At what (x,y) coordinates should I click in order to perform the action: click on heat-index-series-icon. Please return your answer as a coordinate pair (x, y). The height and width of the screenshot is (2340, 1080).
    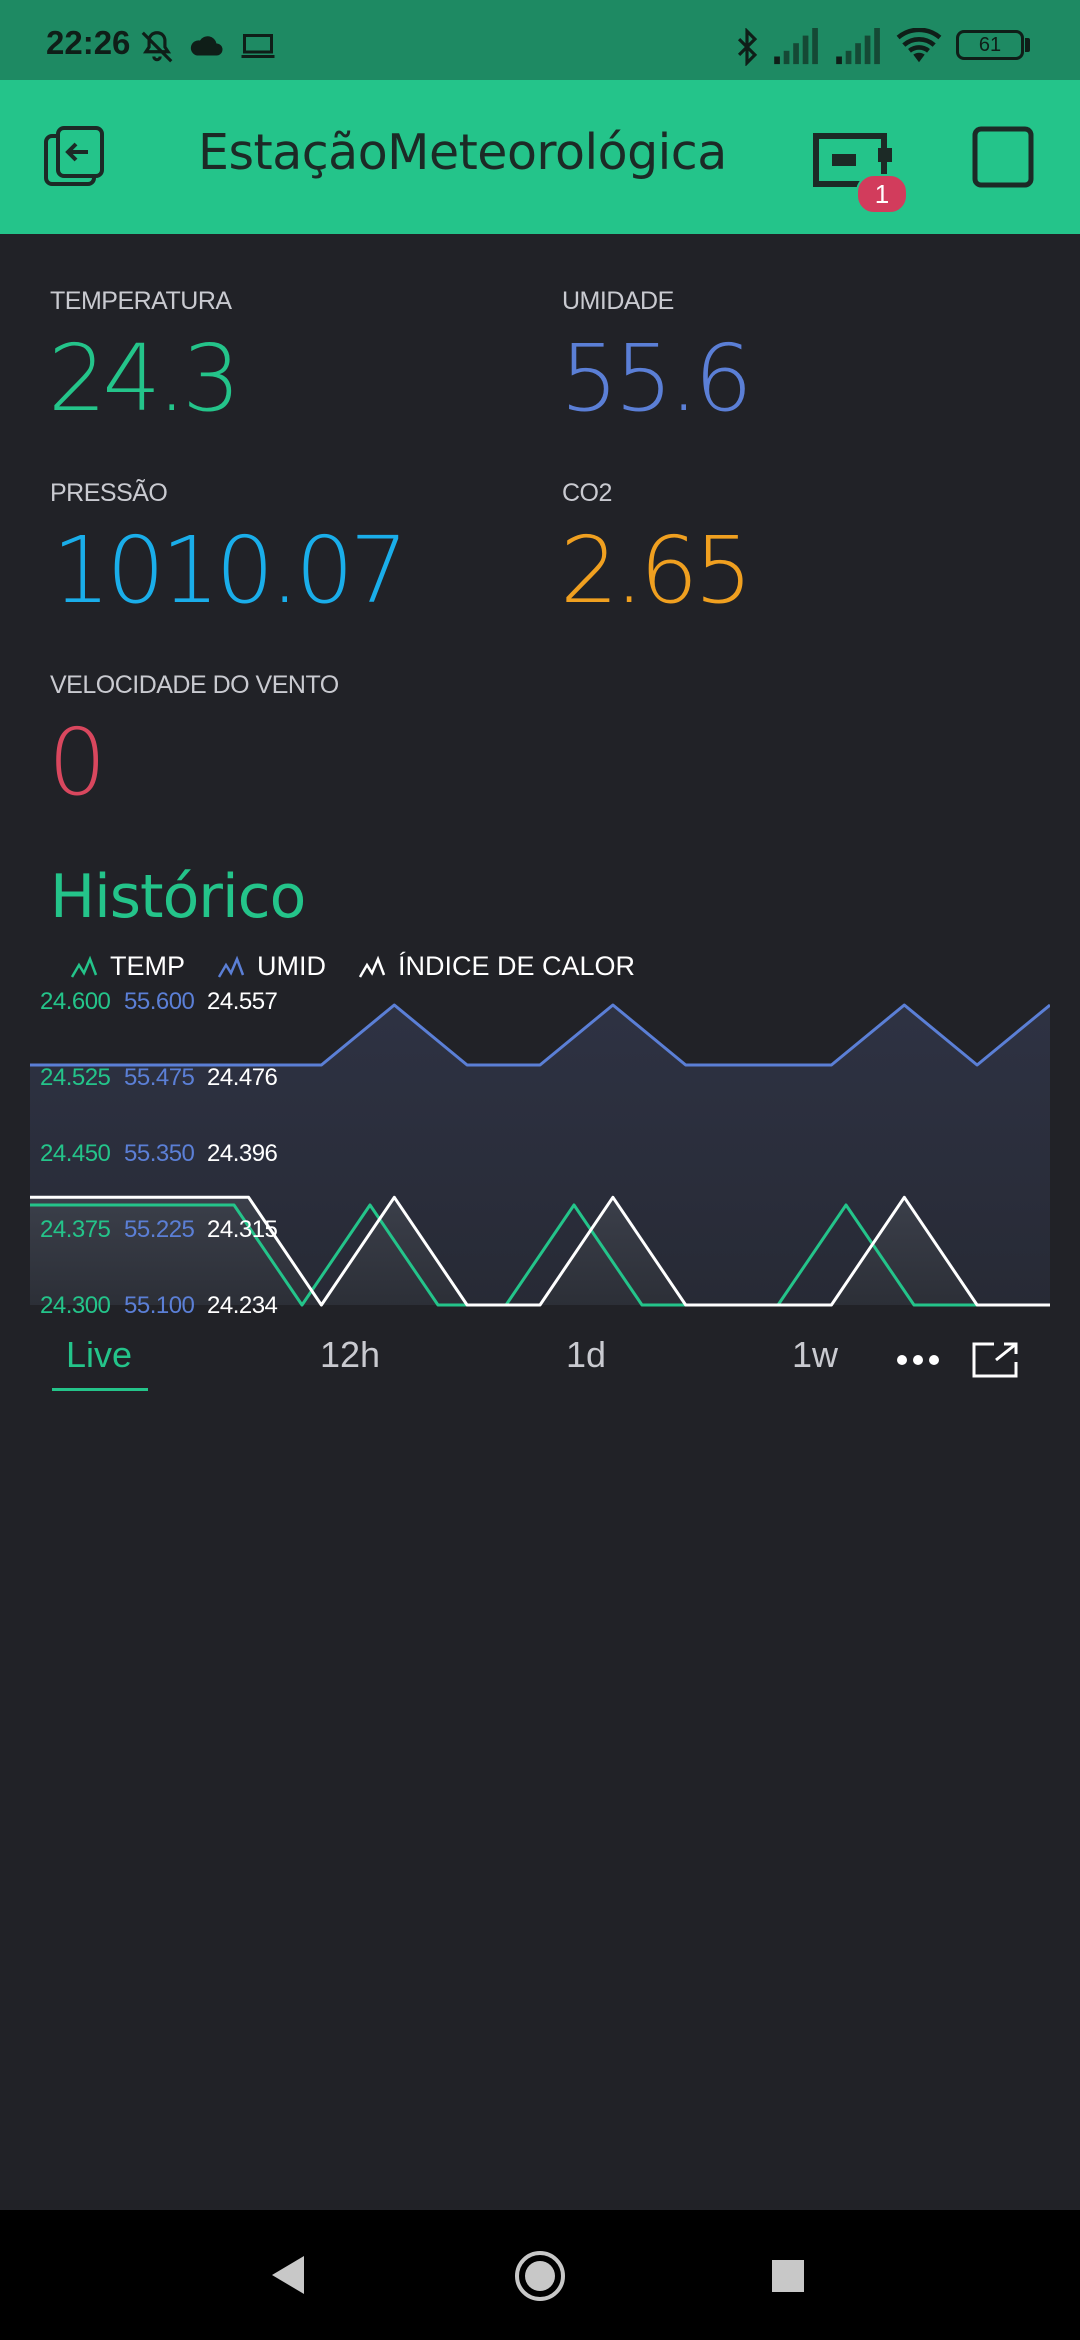
    Looking at the image, I should click on (372, 966).